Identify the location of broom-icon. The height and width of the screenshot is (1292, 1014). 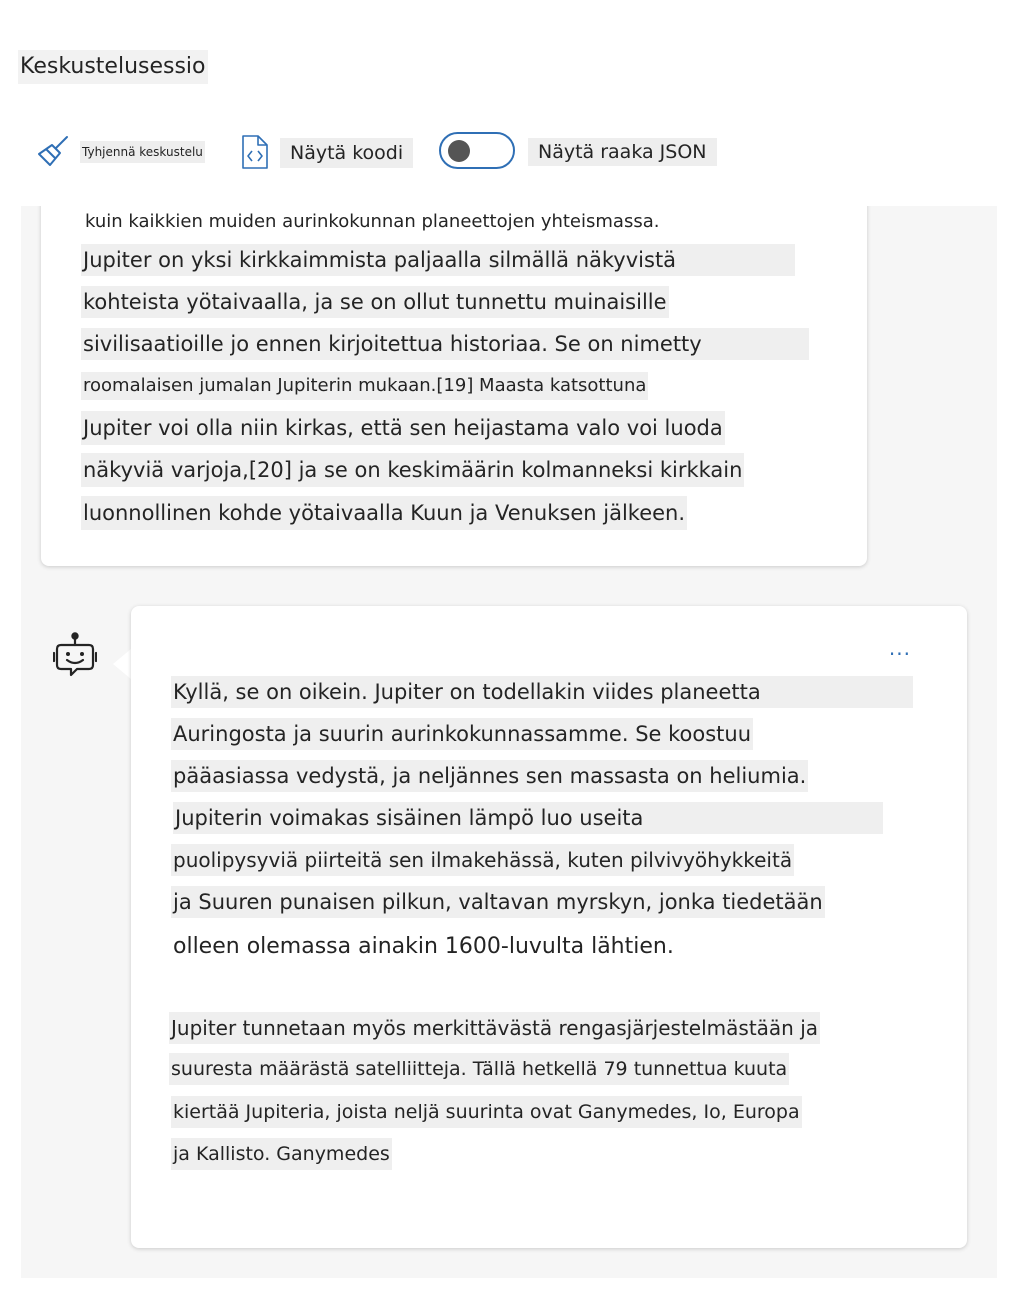
(53, 154).